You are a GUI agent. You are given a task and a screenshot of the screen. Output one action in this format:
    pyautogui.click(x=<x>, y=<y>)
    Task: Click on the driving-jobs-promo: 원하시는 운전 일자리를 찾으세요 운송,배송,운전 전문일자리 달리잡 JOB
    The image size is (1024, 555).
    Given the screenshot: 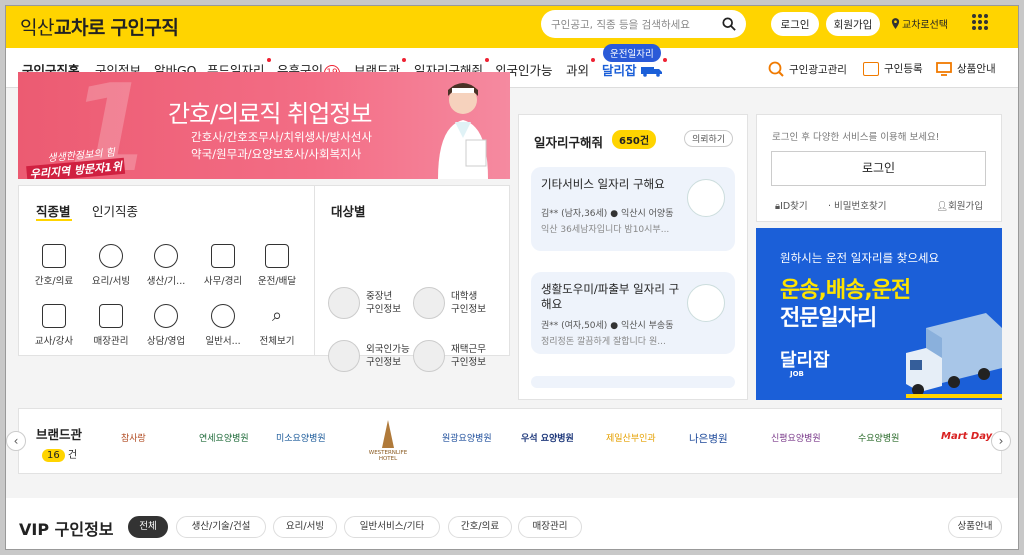 What is the action you would take?
    pyautogui.click(x=879, y=314)
    